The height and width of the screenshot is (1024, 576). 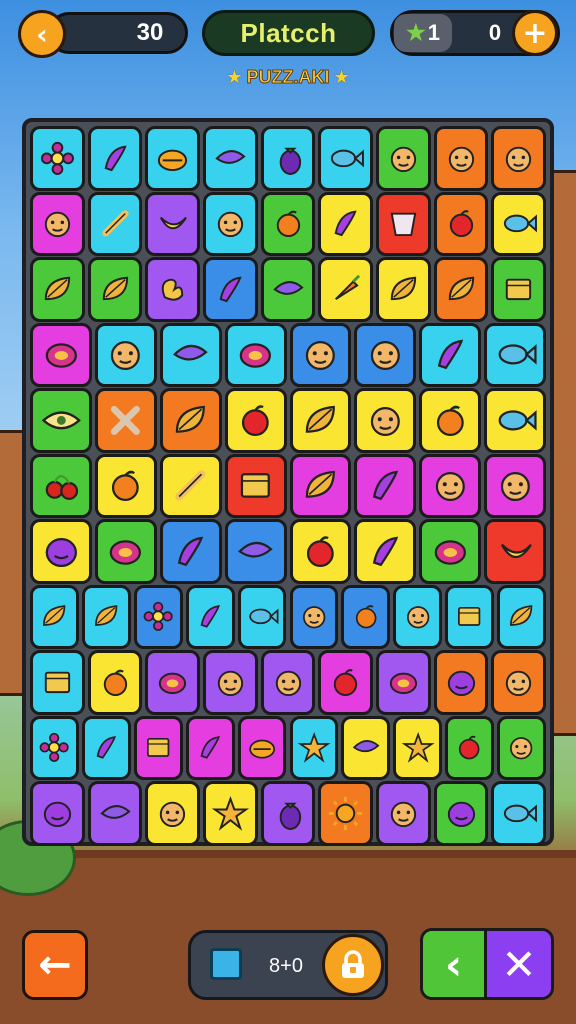 I want to click on tile-cloth, so click(x=403, y=223).